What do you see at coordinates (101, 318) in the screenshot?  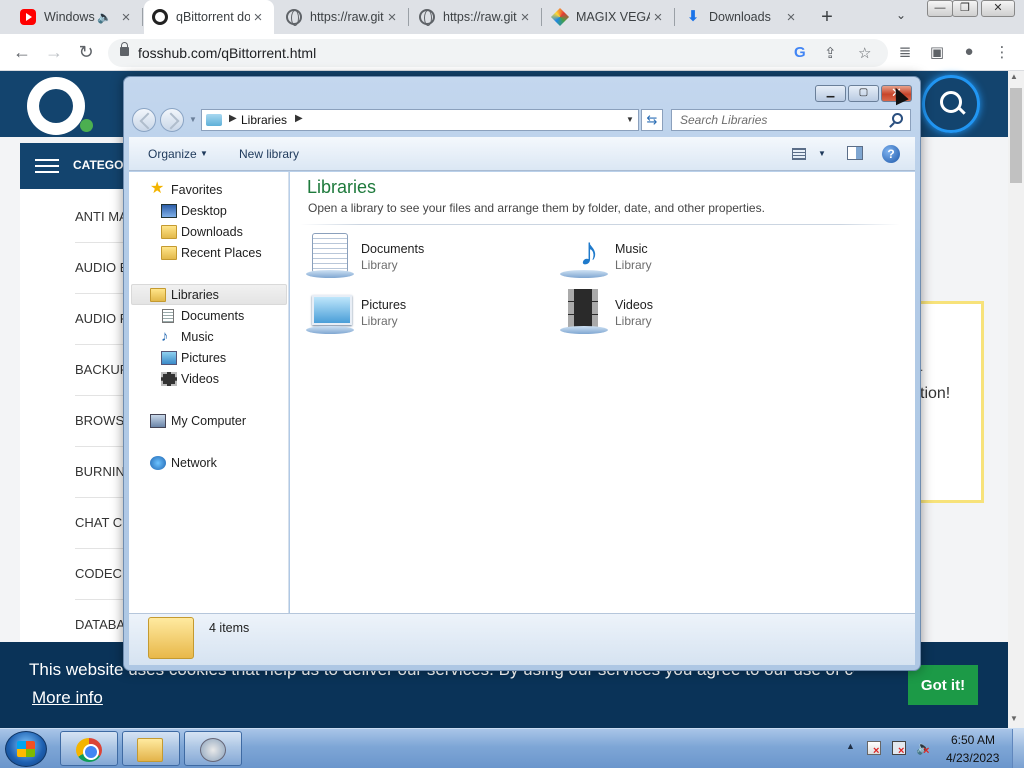 I see `category-item: AUDIO P` at bounding box center [101, 318].